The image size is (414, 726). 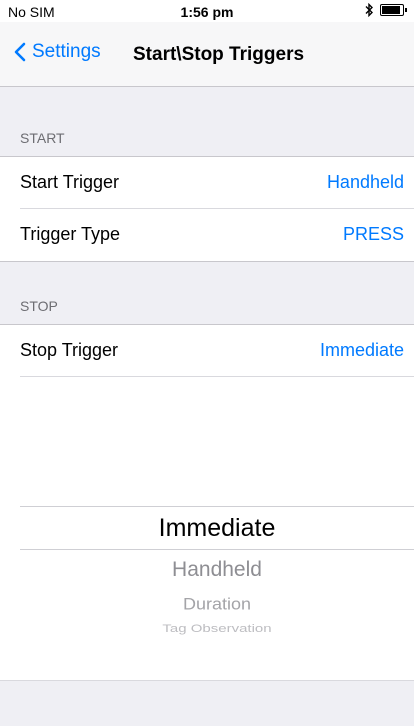 I want to click on row-value: Handheld, so click(x=365, y=182).